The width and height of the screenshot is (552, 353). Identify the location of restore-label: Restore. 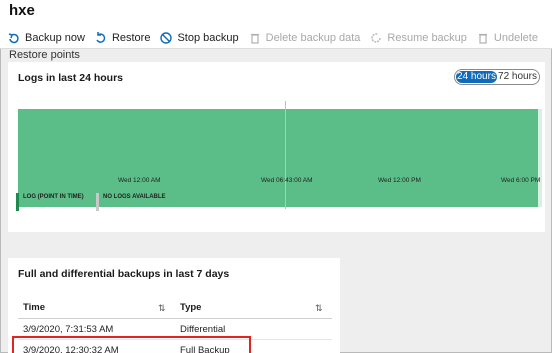
(131, 38).